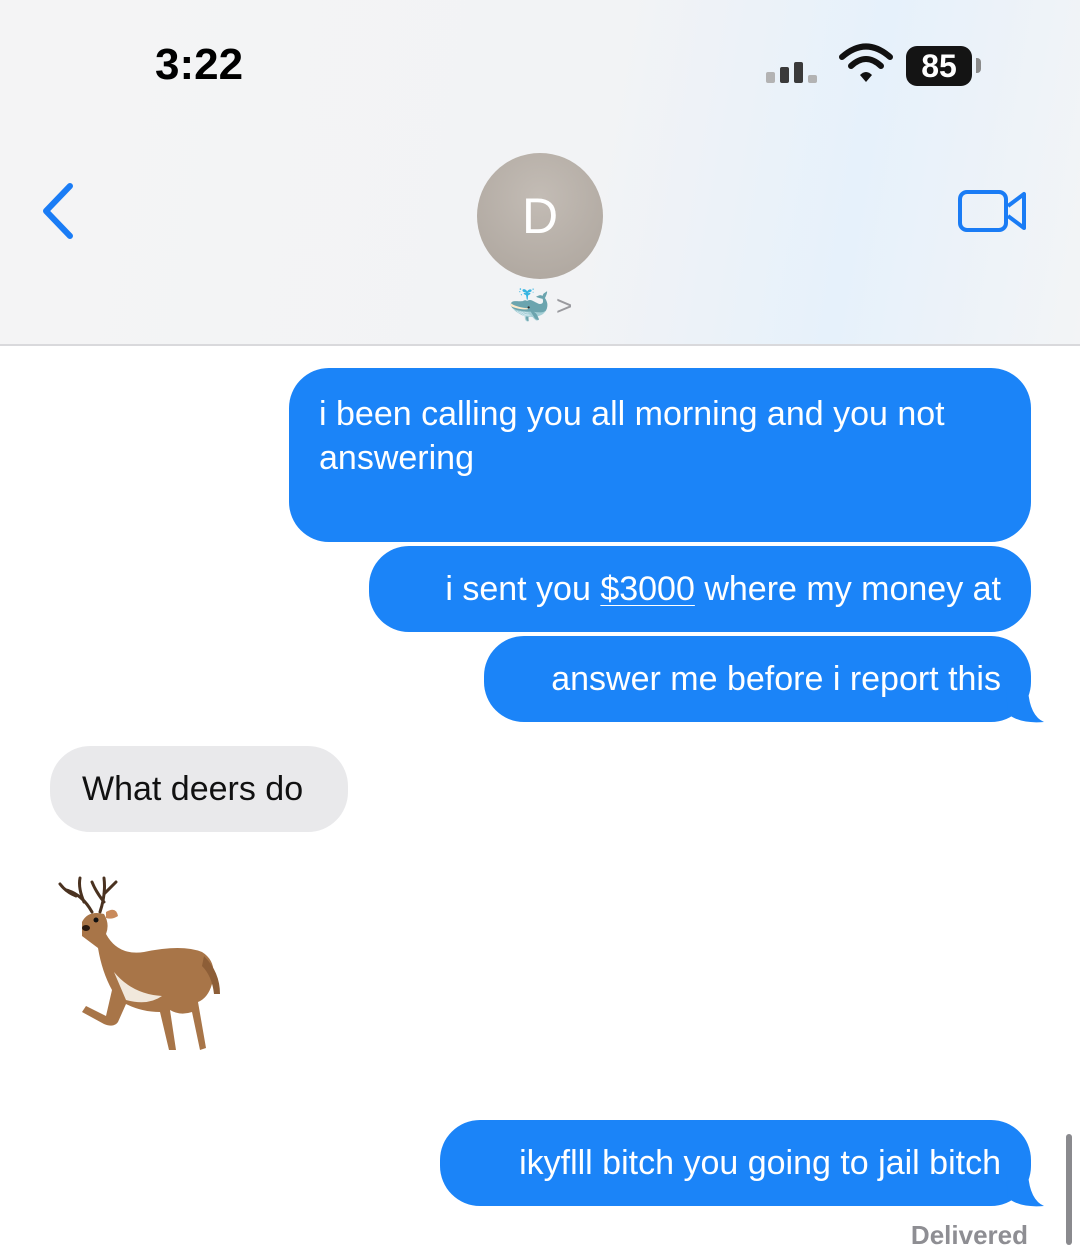 The height and width of the screenshot is (1251, 1080). Describe the element at coordinates (540, 216) in the screenshot. I see `avatar: D` at that location.